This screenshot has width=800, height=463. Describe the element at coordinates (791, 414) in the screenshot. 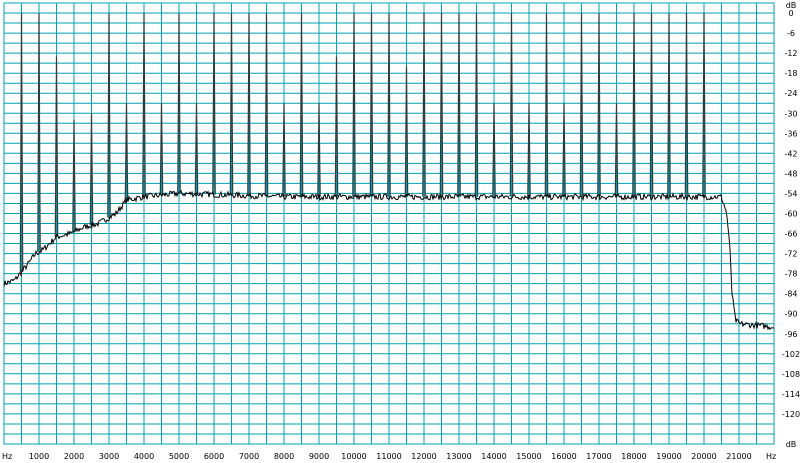

I see `y-tick-label: -120` at that location.